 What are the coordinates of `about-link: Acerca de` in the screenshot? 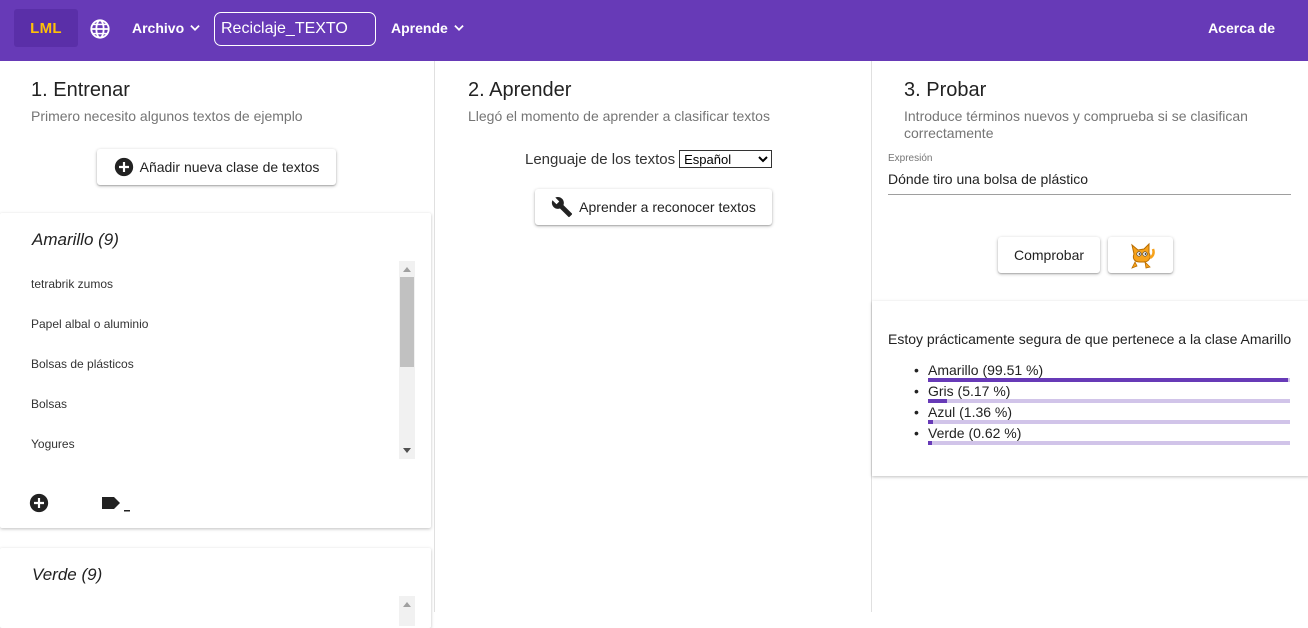 It's located at (1241, 28).